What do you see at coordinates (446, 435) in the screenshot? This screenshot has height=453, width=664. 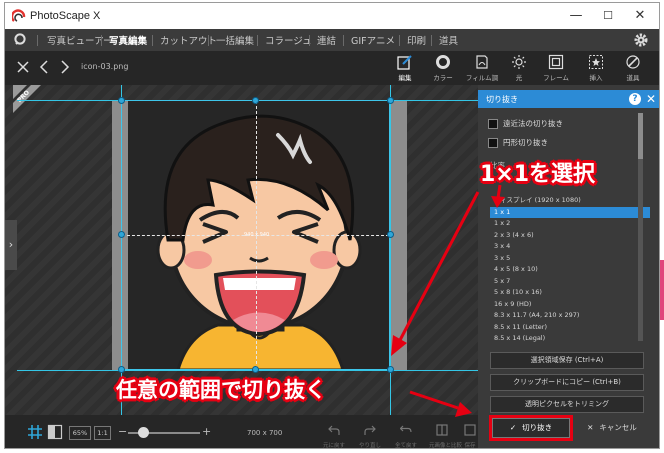 I see `compare-original-button: 元画像と比較` at bounding box center [446, 435].